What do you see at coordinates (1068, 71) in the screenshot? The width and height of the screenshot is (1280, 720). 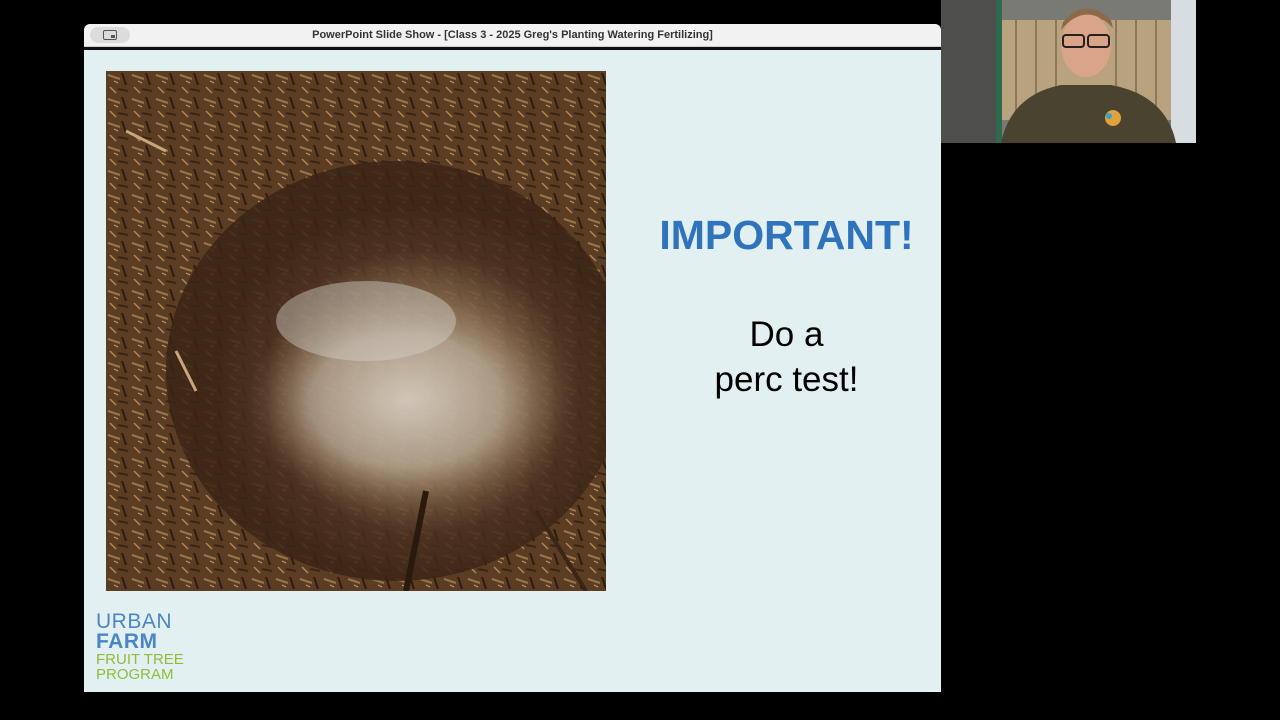 I see `presenter-webcam` at bounding box center [1068, 71].